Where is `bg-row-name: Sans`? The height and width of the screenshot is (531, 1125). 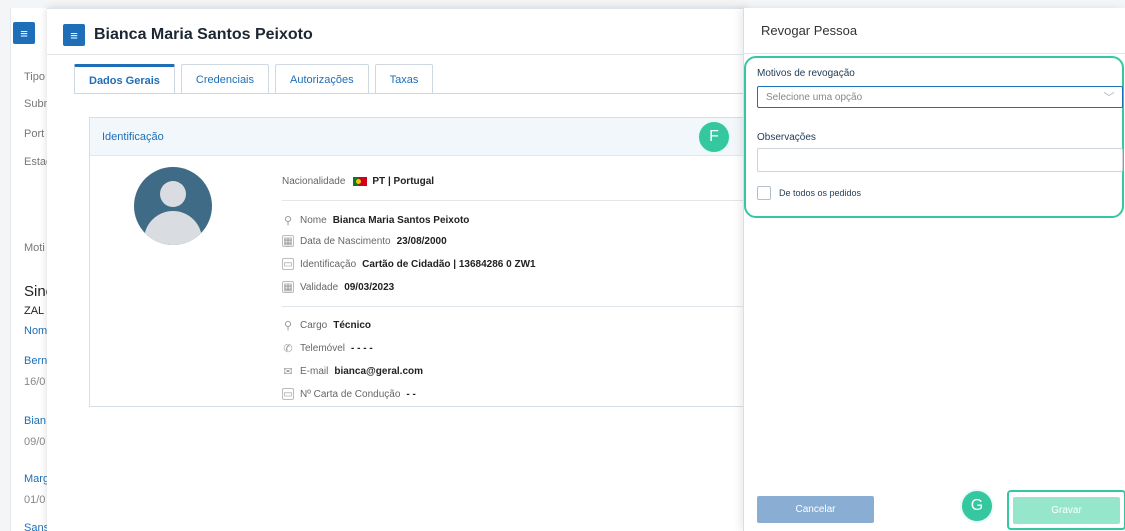
bg-row-name: Sans is located at coordinates (36, 526).